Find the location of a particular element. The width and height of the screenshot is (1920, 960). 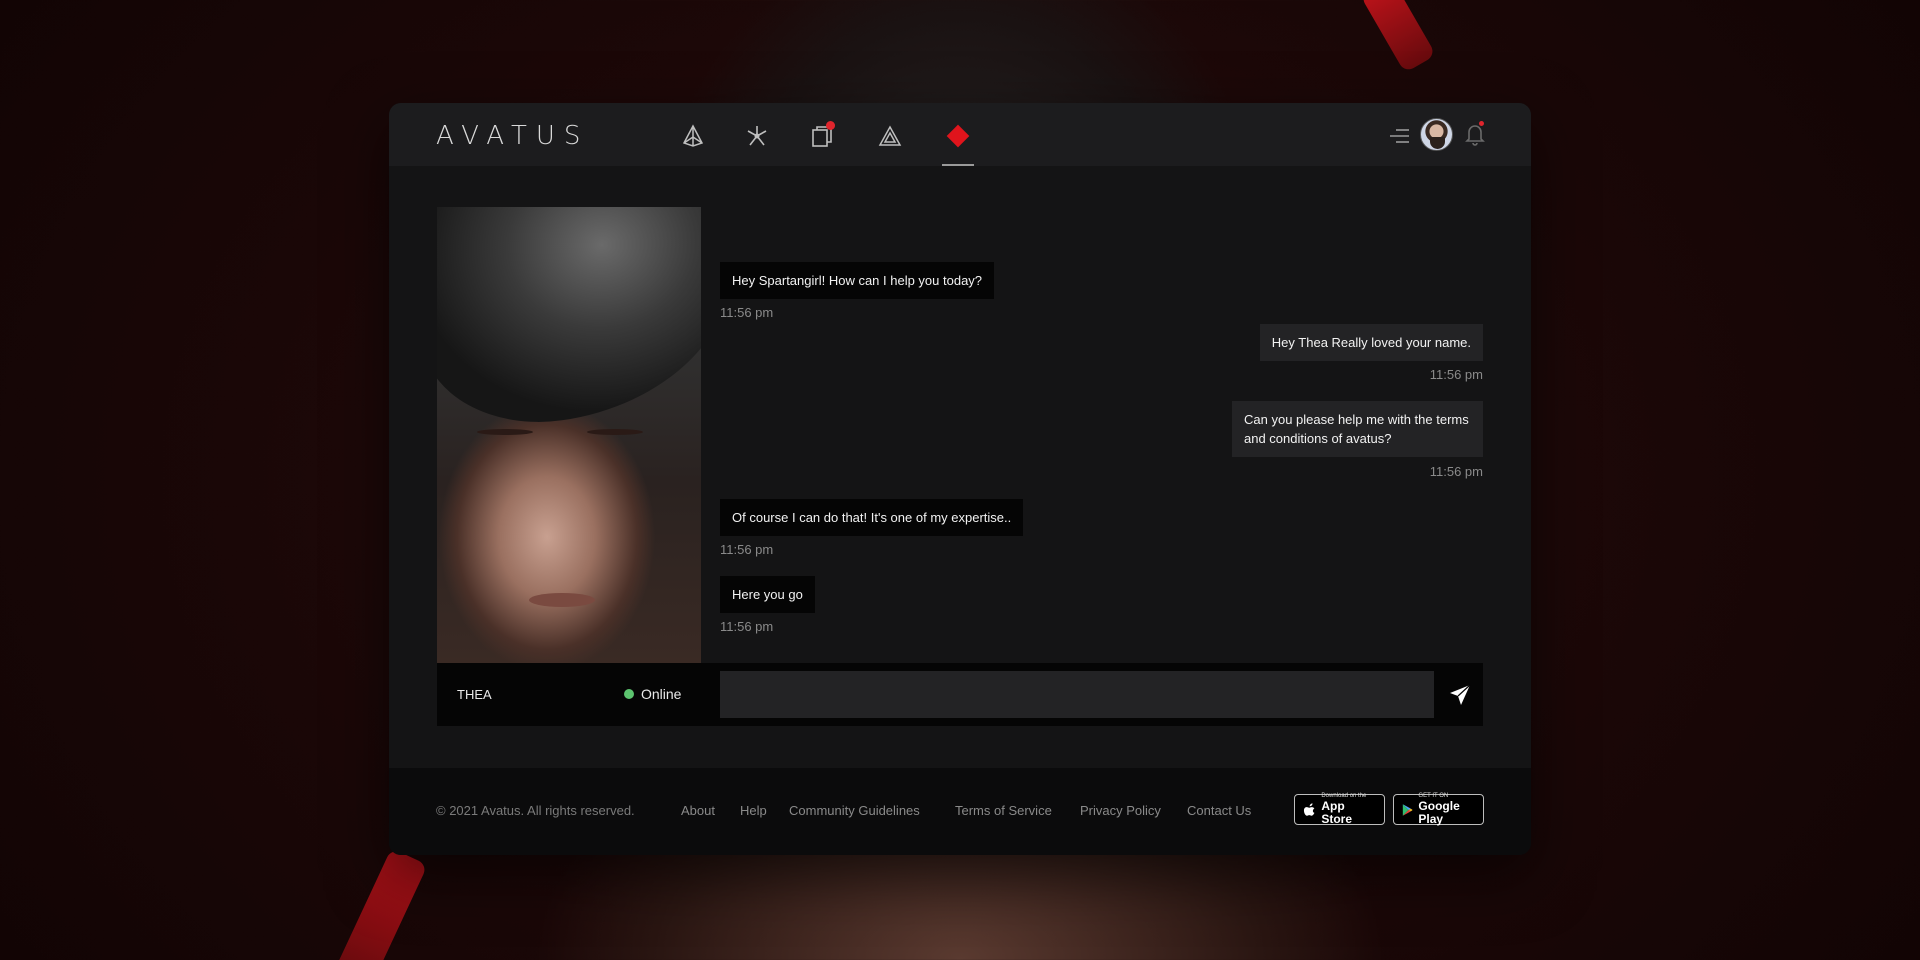

google-play-label: Google Play is located at coordinates (1439, 812).